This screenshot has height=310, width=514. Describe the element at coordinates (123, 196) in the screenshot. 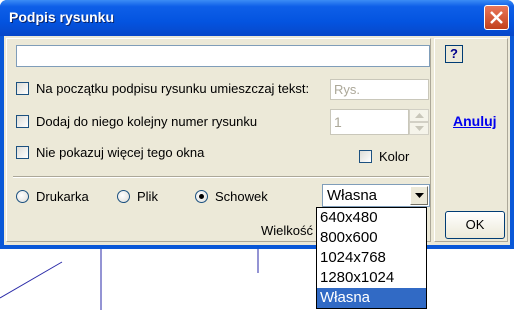

I see `file-radio` at that location.